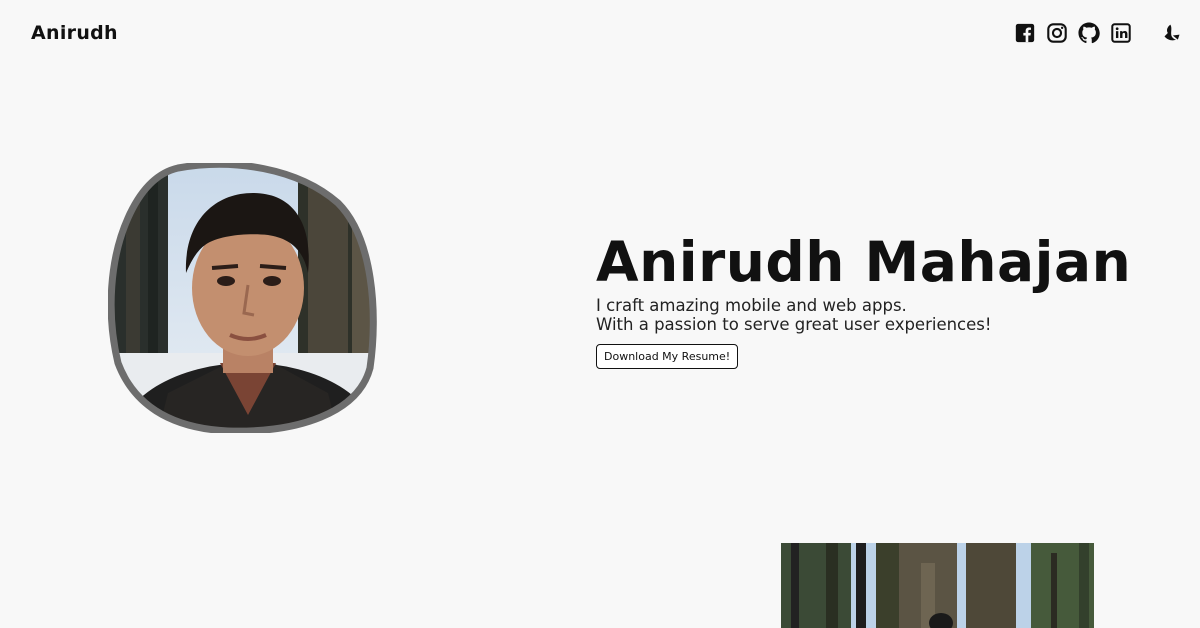 This screenshot has height=628, width=1200. What do you see at coordinates (751, 305) in the screenshot?
I see `hero-tagline-line1: I craft amazing mobile and web apps.` at bounding box center [751, 305].